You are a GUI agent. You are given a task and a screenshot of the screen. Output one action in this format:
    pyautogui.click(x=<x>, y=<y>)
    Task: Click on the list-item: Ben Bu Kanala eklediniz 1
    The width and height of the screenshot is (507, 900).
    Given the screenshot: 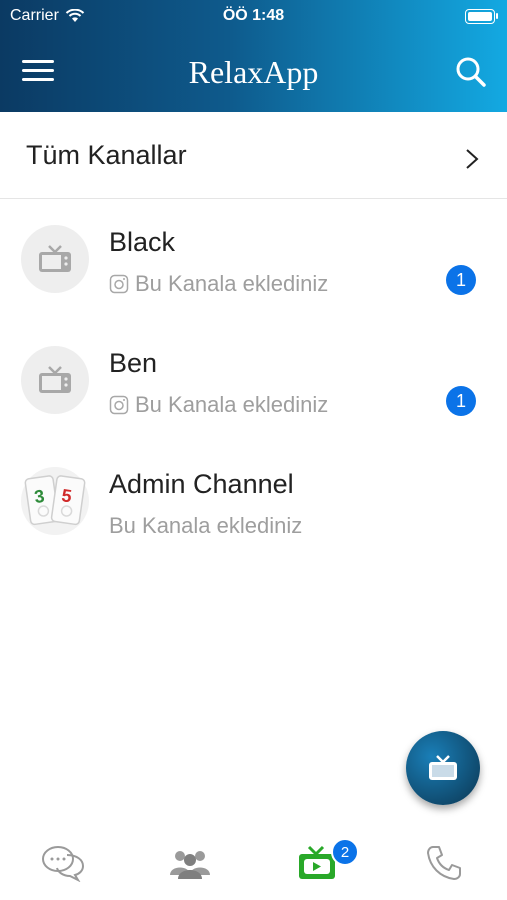 What is the action you would take?
    pyautogui.click(x=253, y=380)
    